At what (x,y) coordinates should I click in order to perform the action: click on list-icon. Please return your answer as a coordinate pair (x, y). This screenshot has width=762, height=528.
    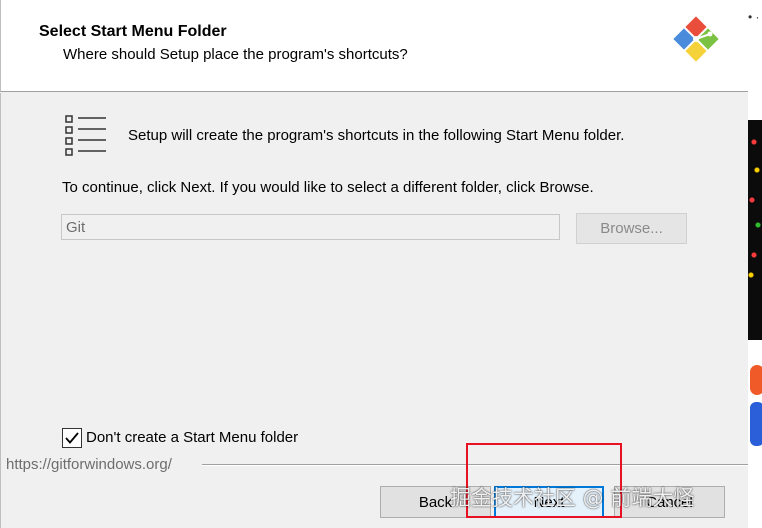
    Looking at the image, I should click on (85, 135).